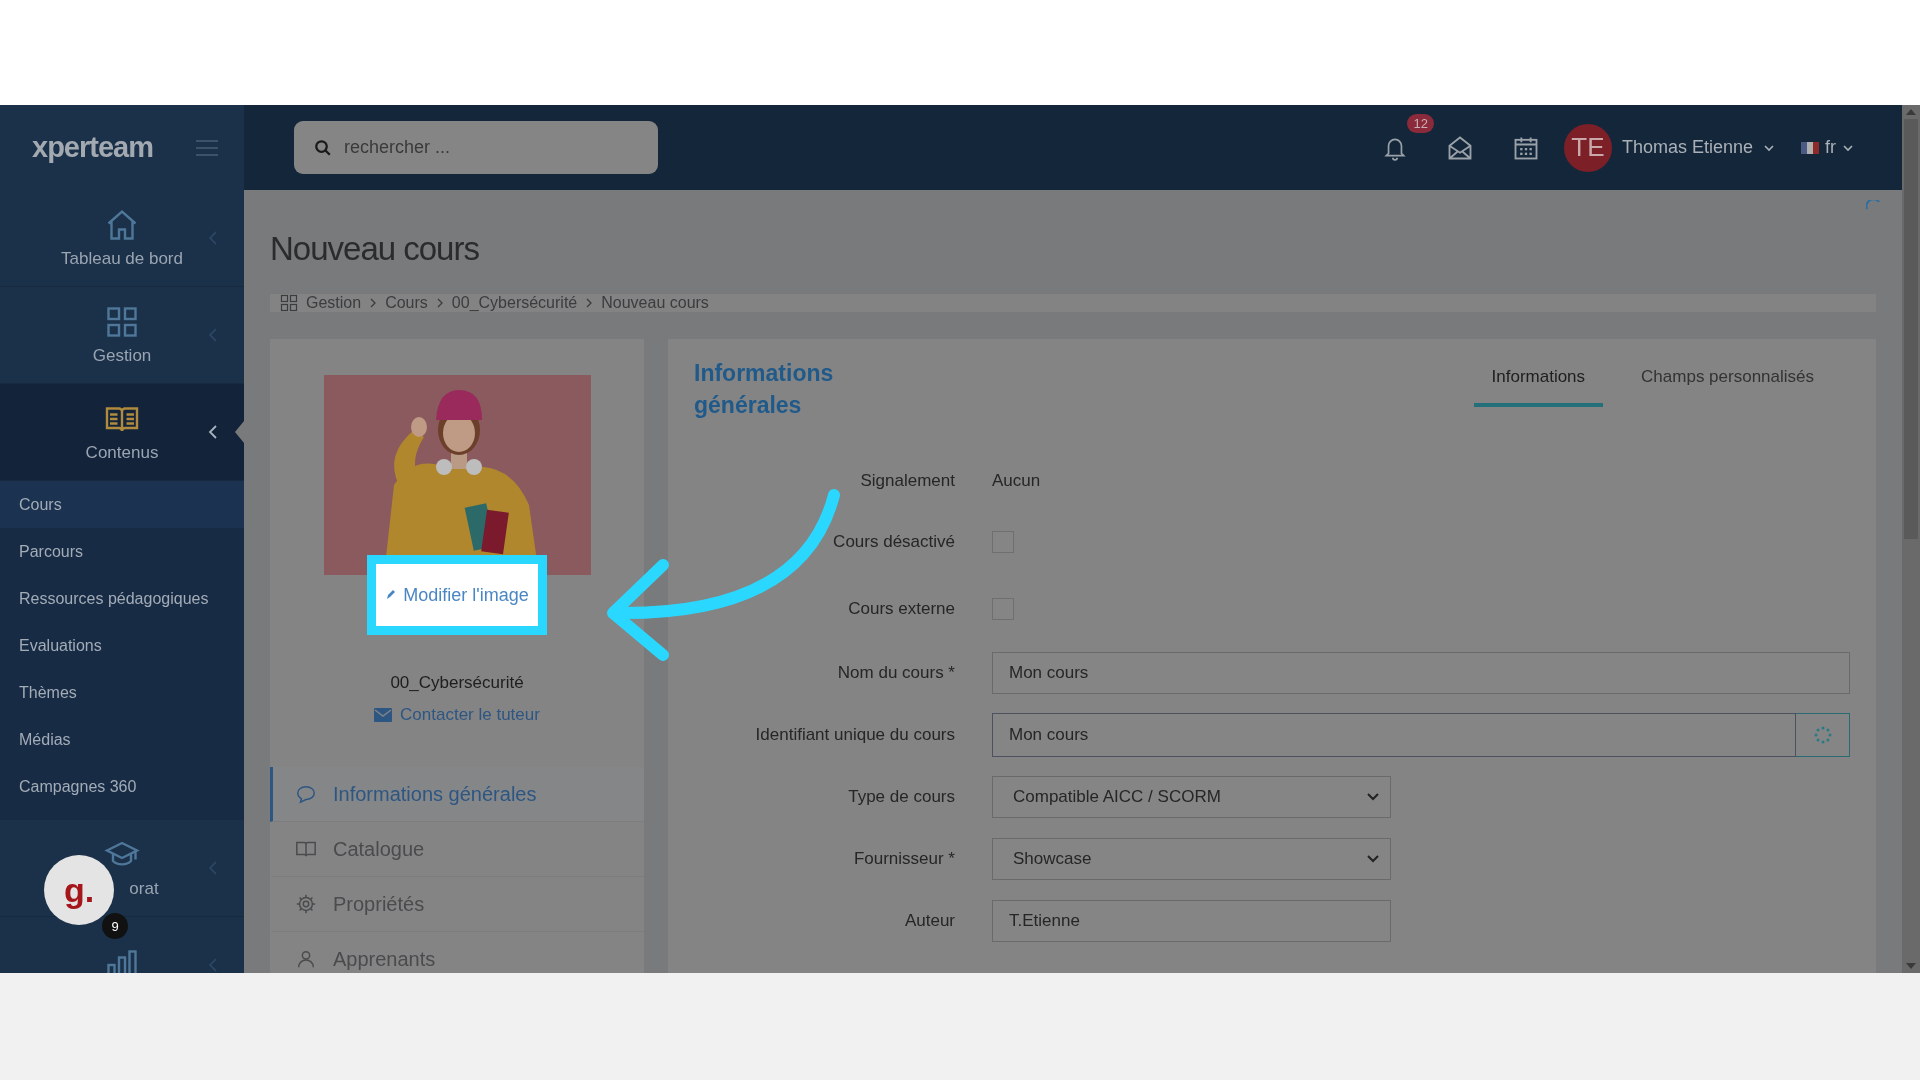  I want to click on sidebar-item: Contenus, so click(122, 432).